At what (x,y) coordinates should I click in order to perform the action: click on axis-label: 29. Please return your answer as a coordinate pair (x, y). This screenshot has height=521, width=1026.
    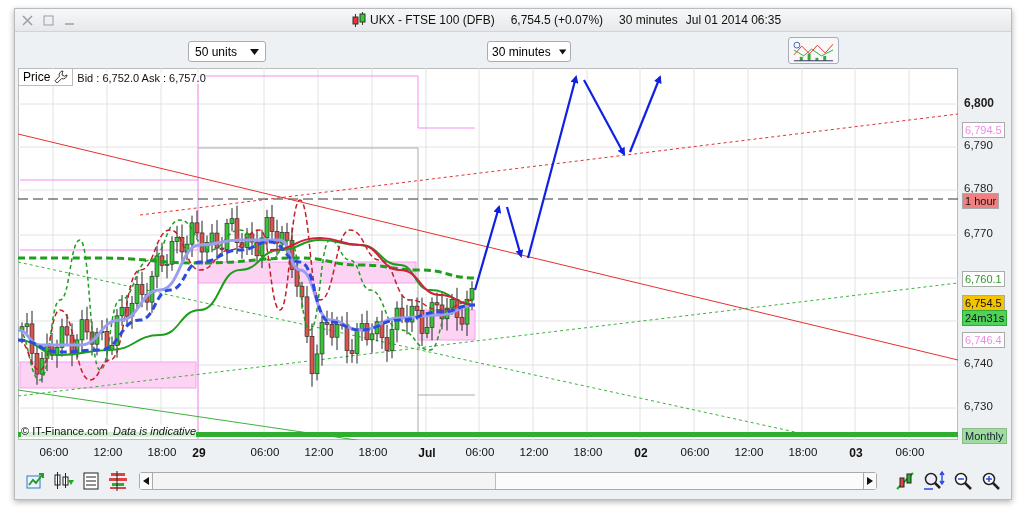
    Looking at the image, I should click on (199, 453).